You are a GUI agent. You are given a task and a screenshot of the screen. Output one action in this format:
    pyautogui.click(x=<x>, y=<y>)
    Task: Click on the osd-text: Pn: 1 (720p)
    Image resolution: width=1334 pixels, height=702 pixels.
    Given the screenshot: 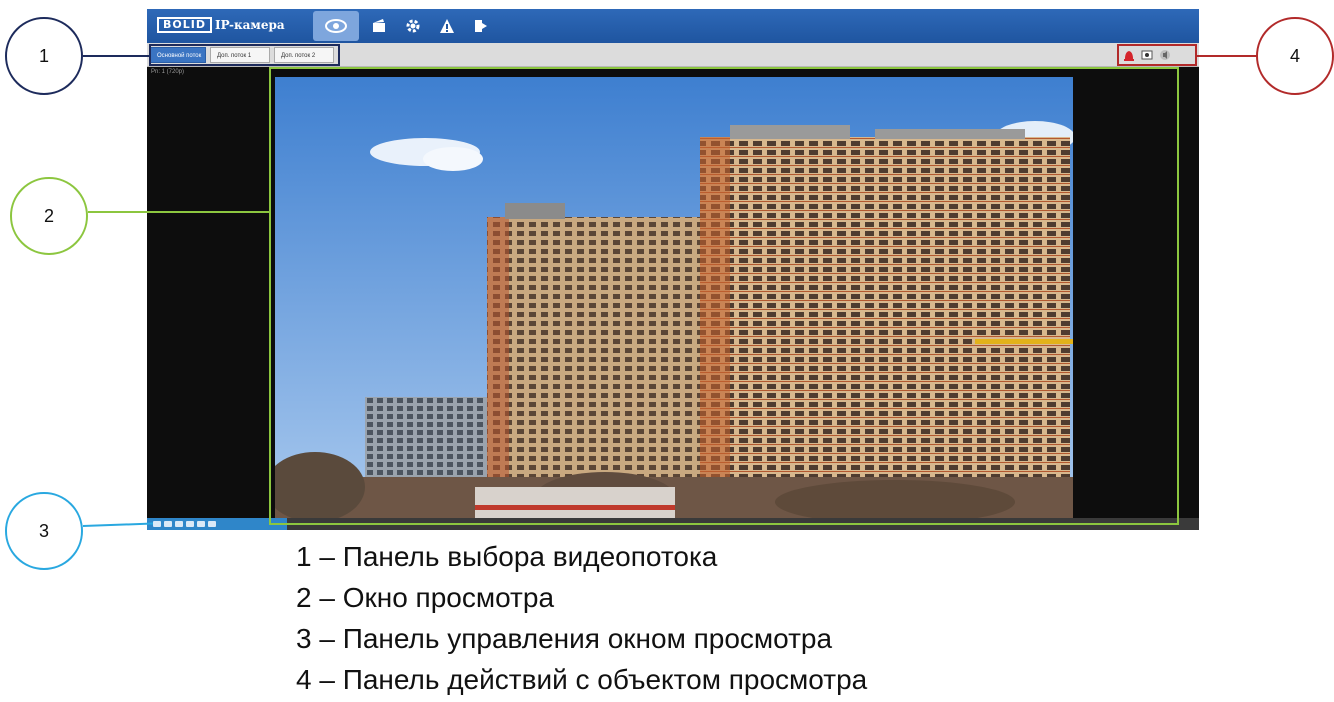 What is the action you would take?
    pyautogui.click(x=168, y=72)
    